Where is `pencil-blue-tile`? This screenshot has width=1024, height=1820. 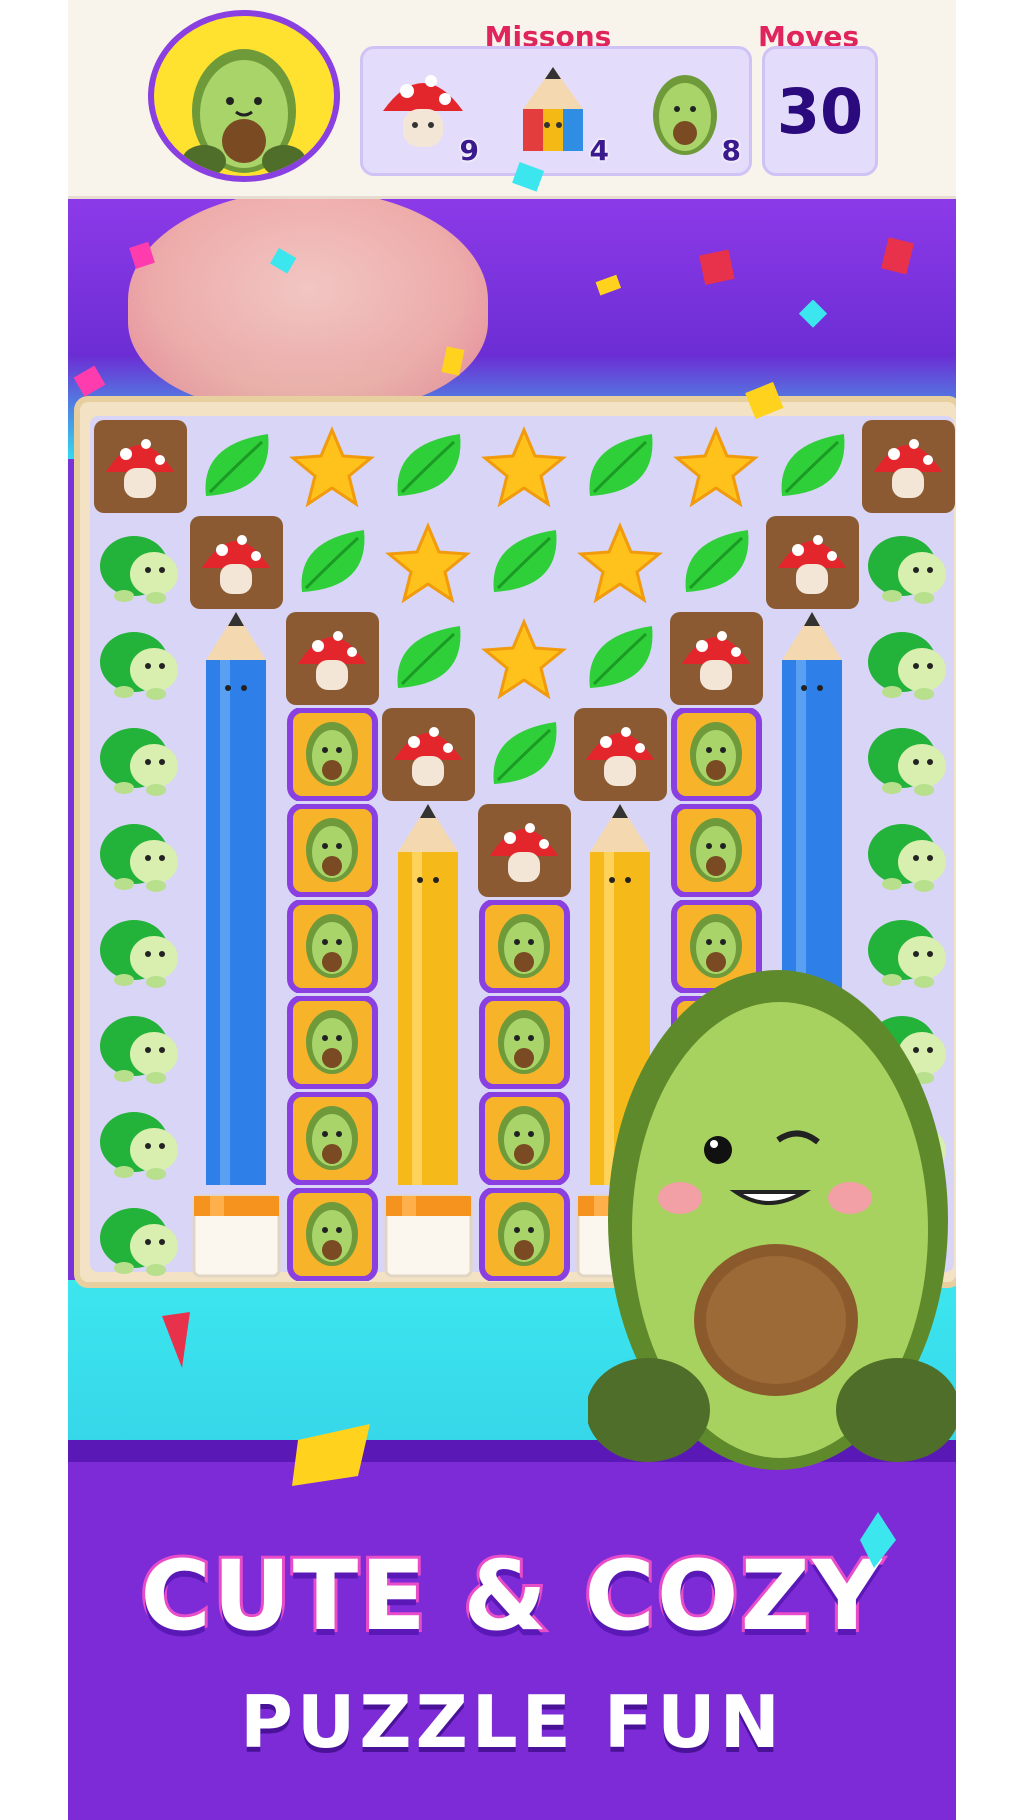 pencil-blue-tile is located at coordinates (236, 898).